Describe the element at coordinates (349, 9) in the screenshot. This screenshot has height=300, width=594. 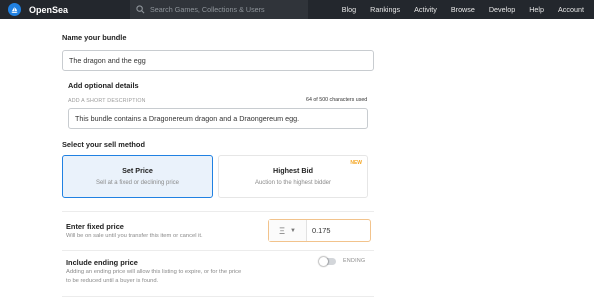
I see `nav-blog: Blog` at that location.